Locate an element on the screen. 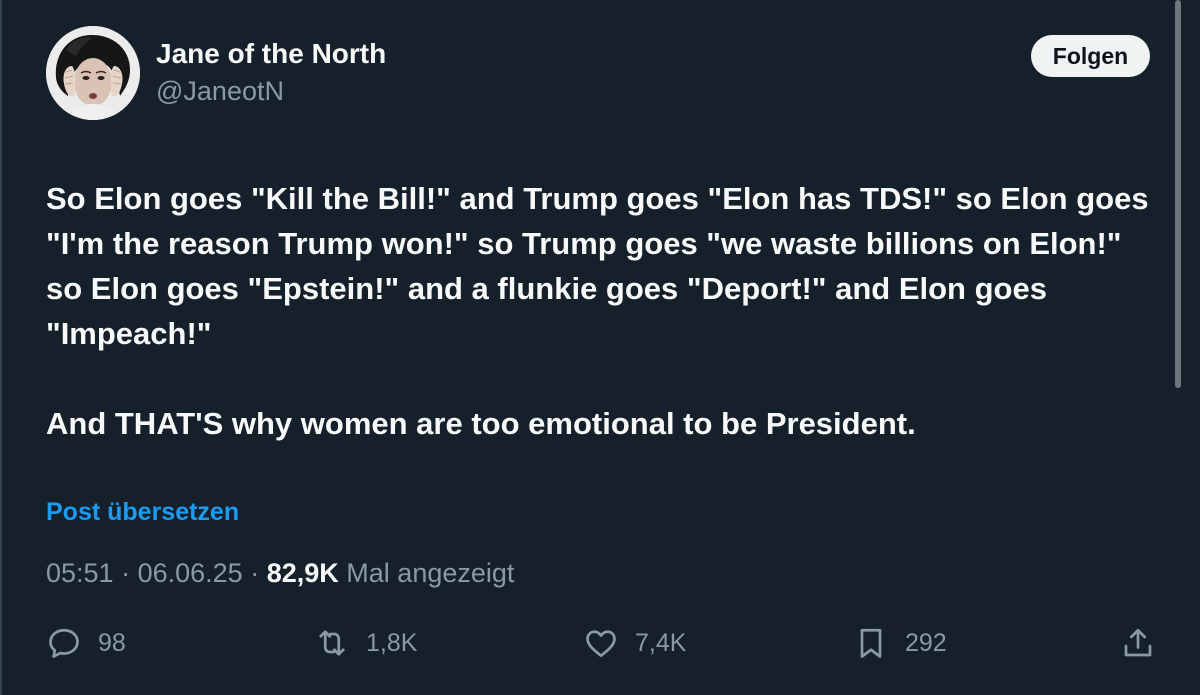 The image size is (1200, 695). scrollbar-thumb is located at coordinates (1178, 194).